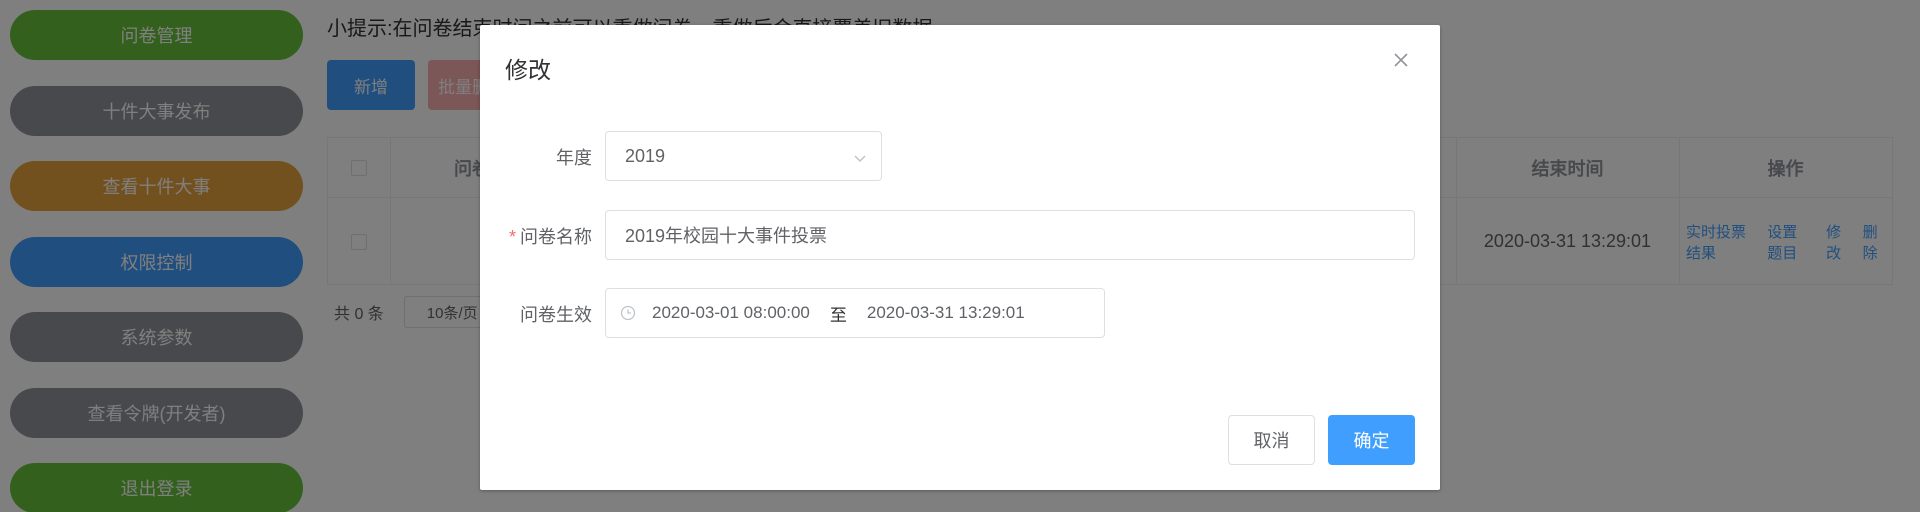  What do you see at coordinates (726, 236) in the screenshot?
I see `name-input-value: 2019年校园十大事件投票` at bounding box center [726, 236].